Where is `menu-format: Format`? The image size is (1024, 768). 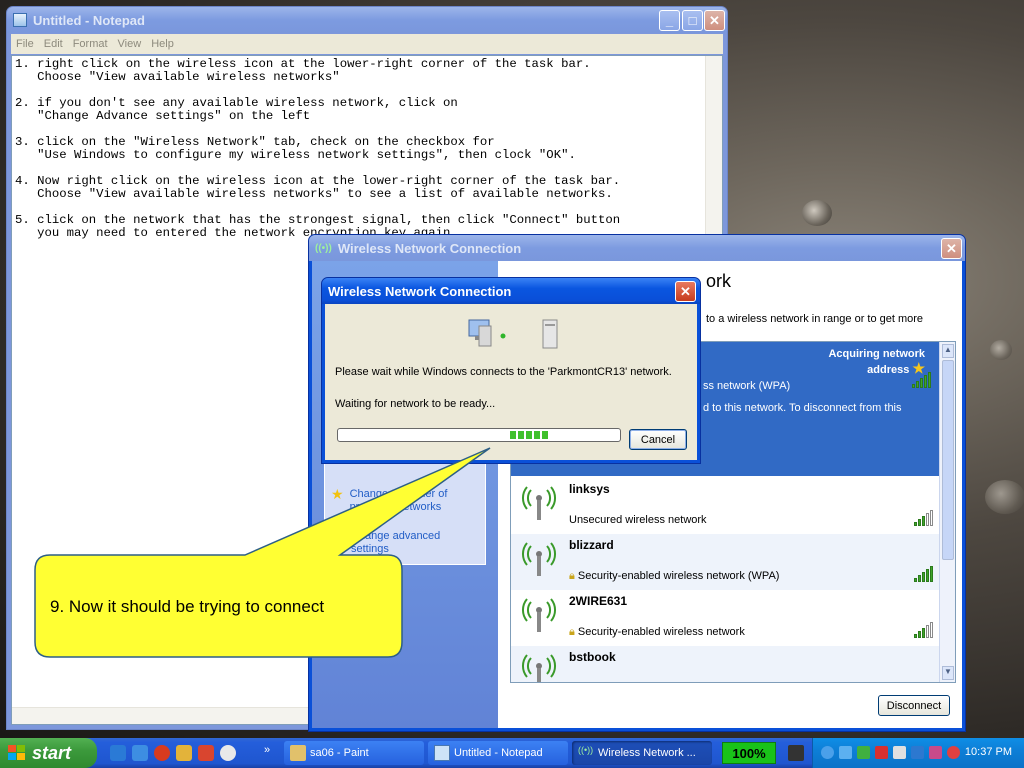 menu-format: Format is located at coordinates (90, 44).